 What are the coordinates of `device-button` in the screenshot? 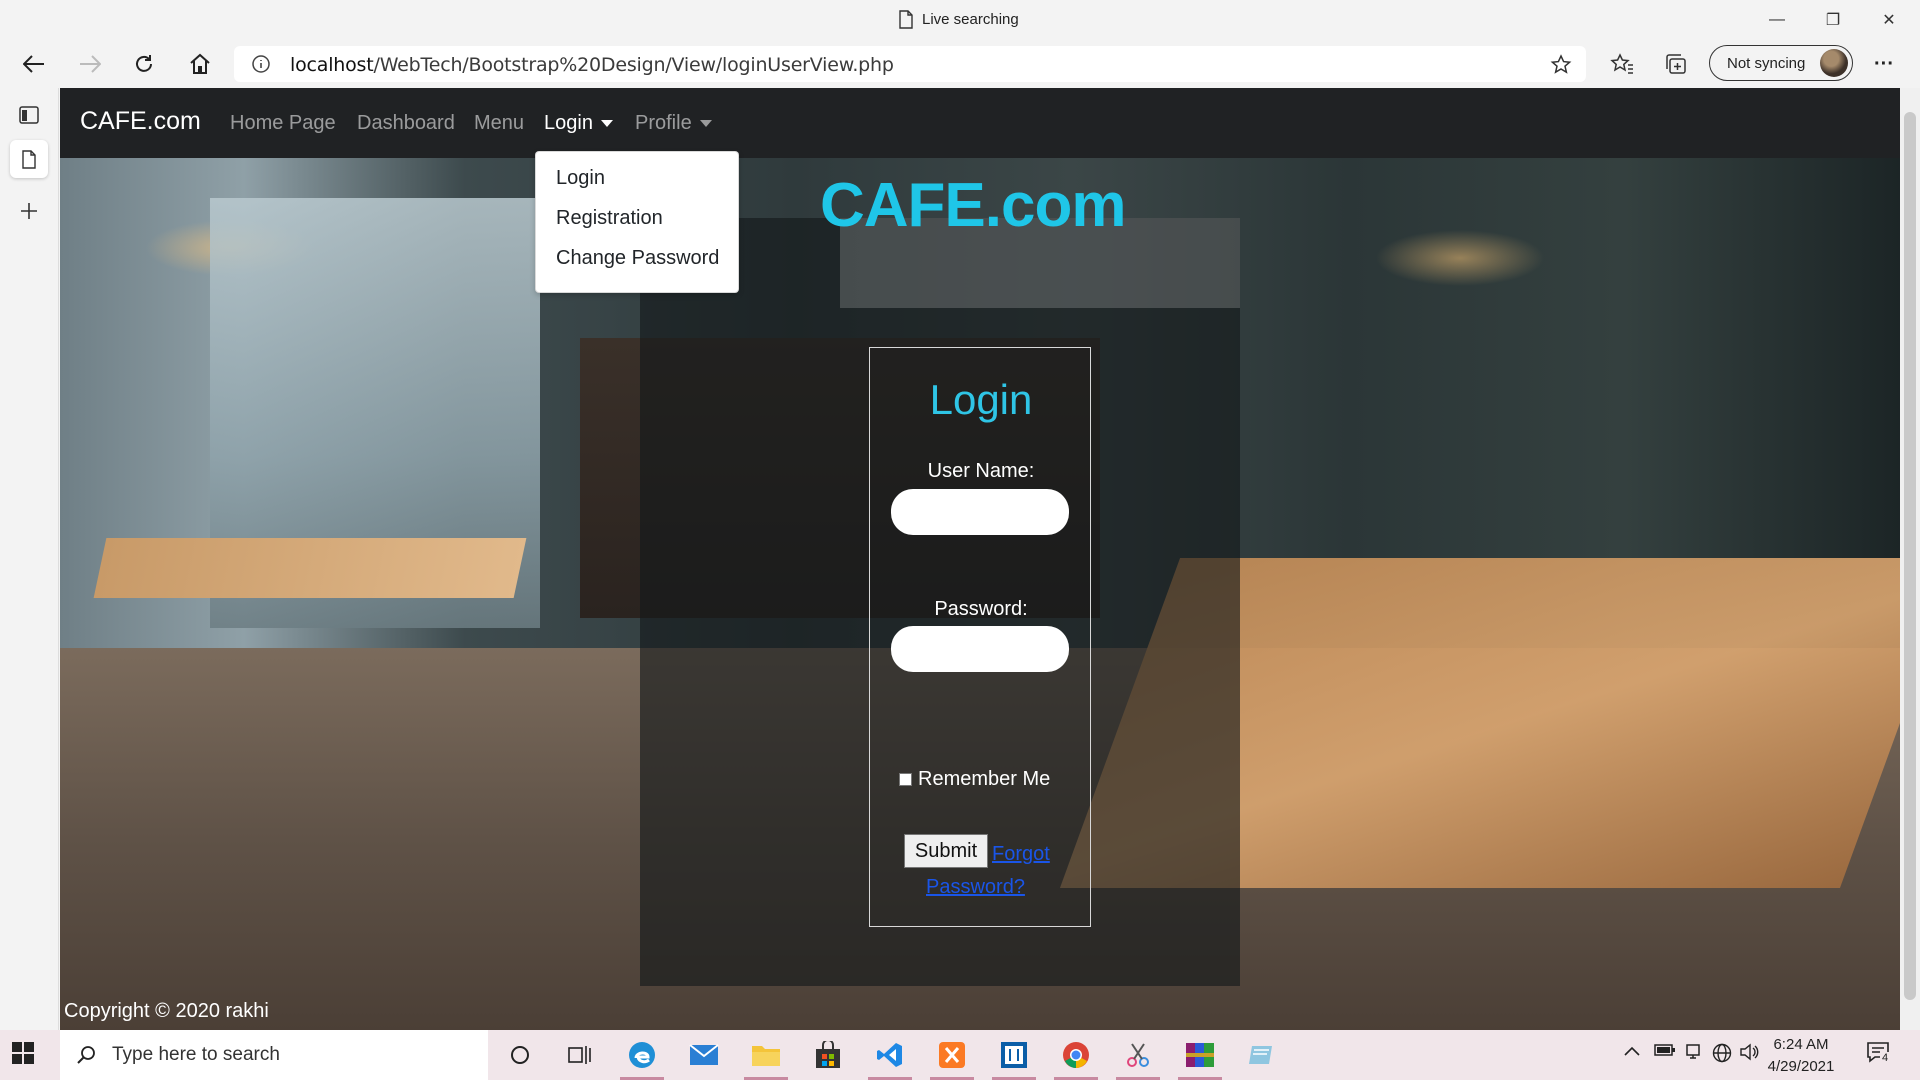 It's located at (1693, 1054).